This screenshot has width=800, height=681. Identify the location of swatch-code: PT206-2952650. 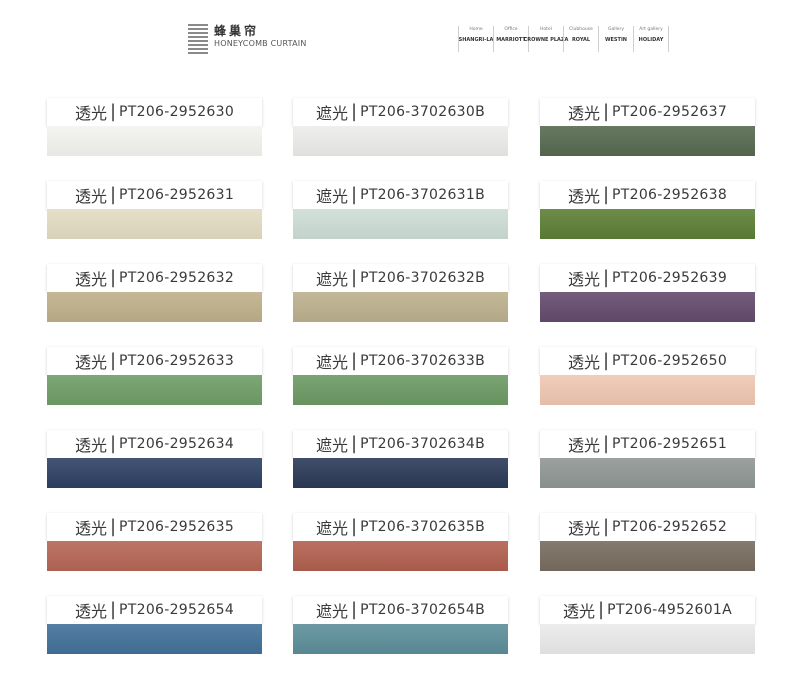
(670, 361).